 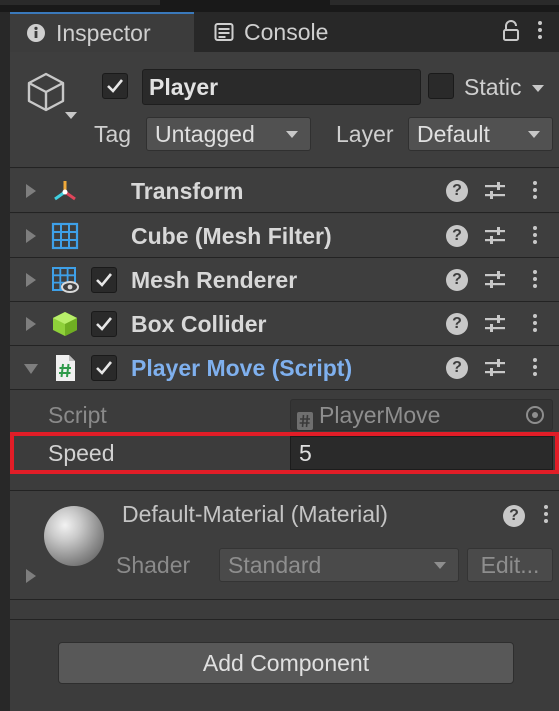 I want to click on component-name: Box Collider, so click(x=199, y=324).